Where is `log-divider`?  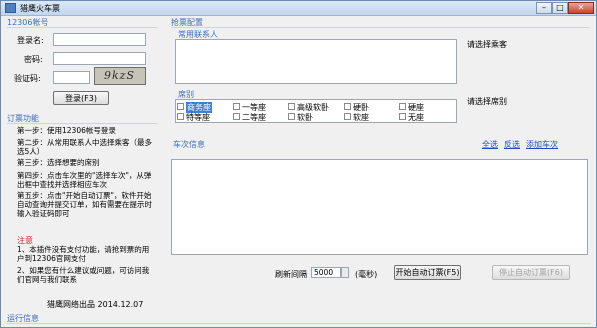 log-divider is located at coordinates (299, 323).